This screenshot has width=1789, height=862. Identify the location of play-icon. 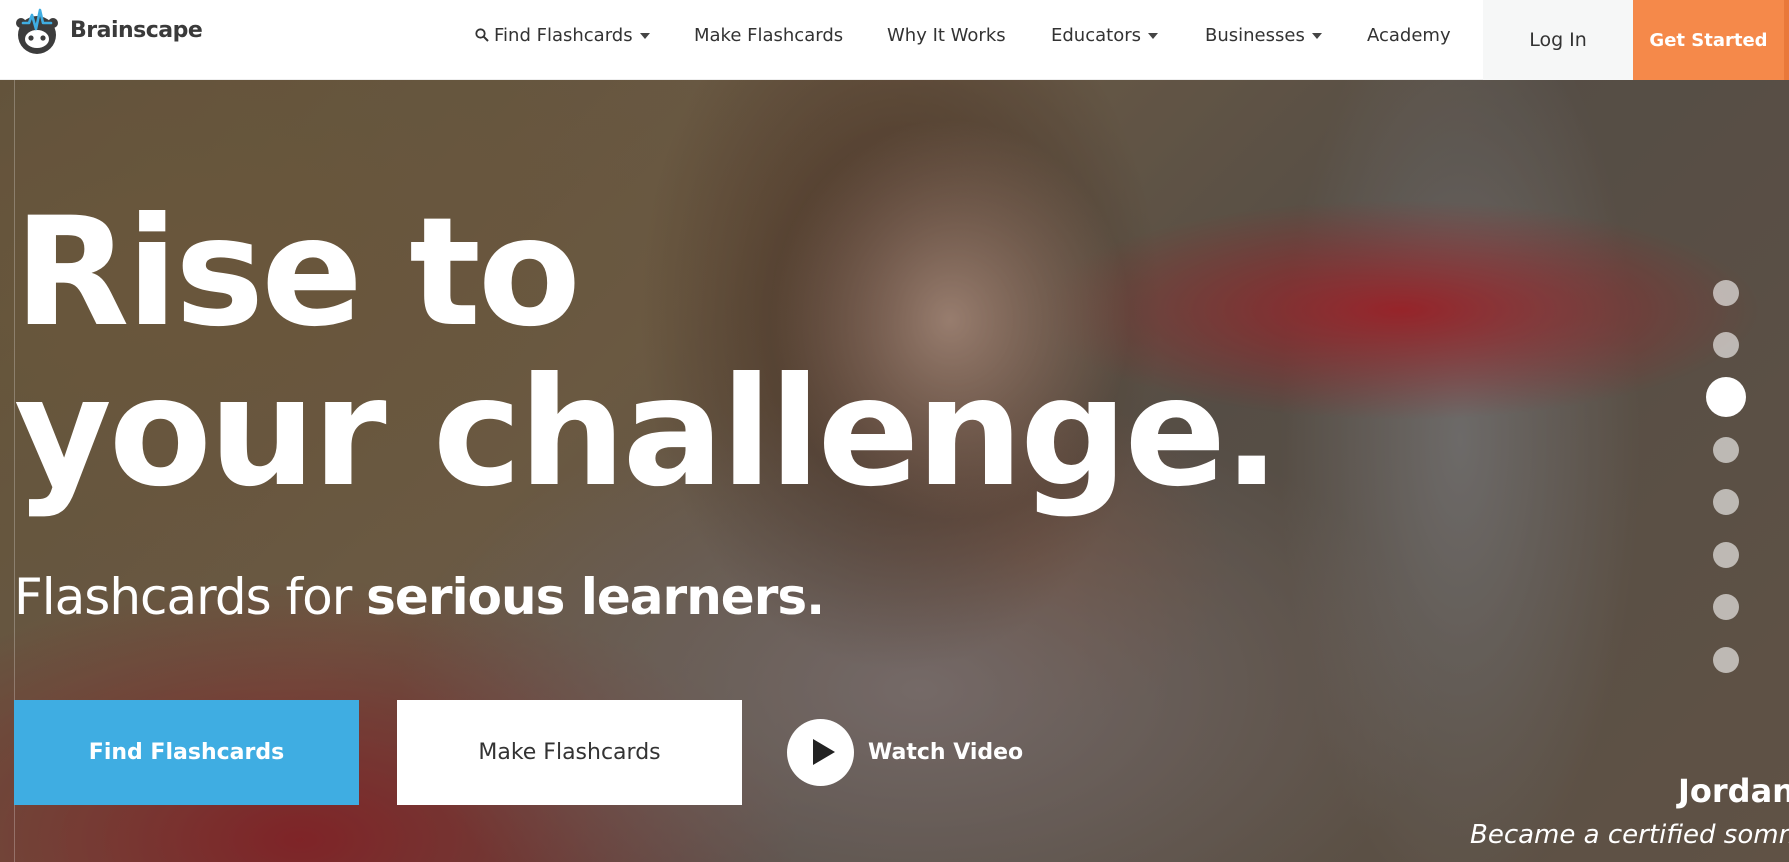
(820, 752).